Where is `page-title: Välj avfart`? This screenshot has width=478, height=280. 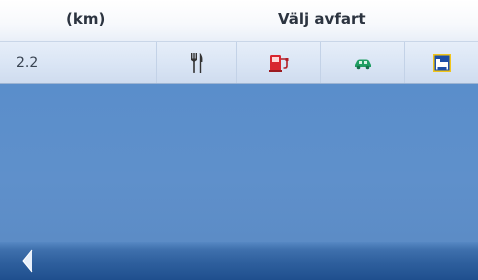
page-title: Välj avfart is located at coordinates (322, 19).